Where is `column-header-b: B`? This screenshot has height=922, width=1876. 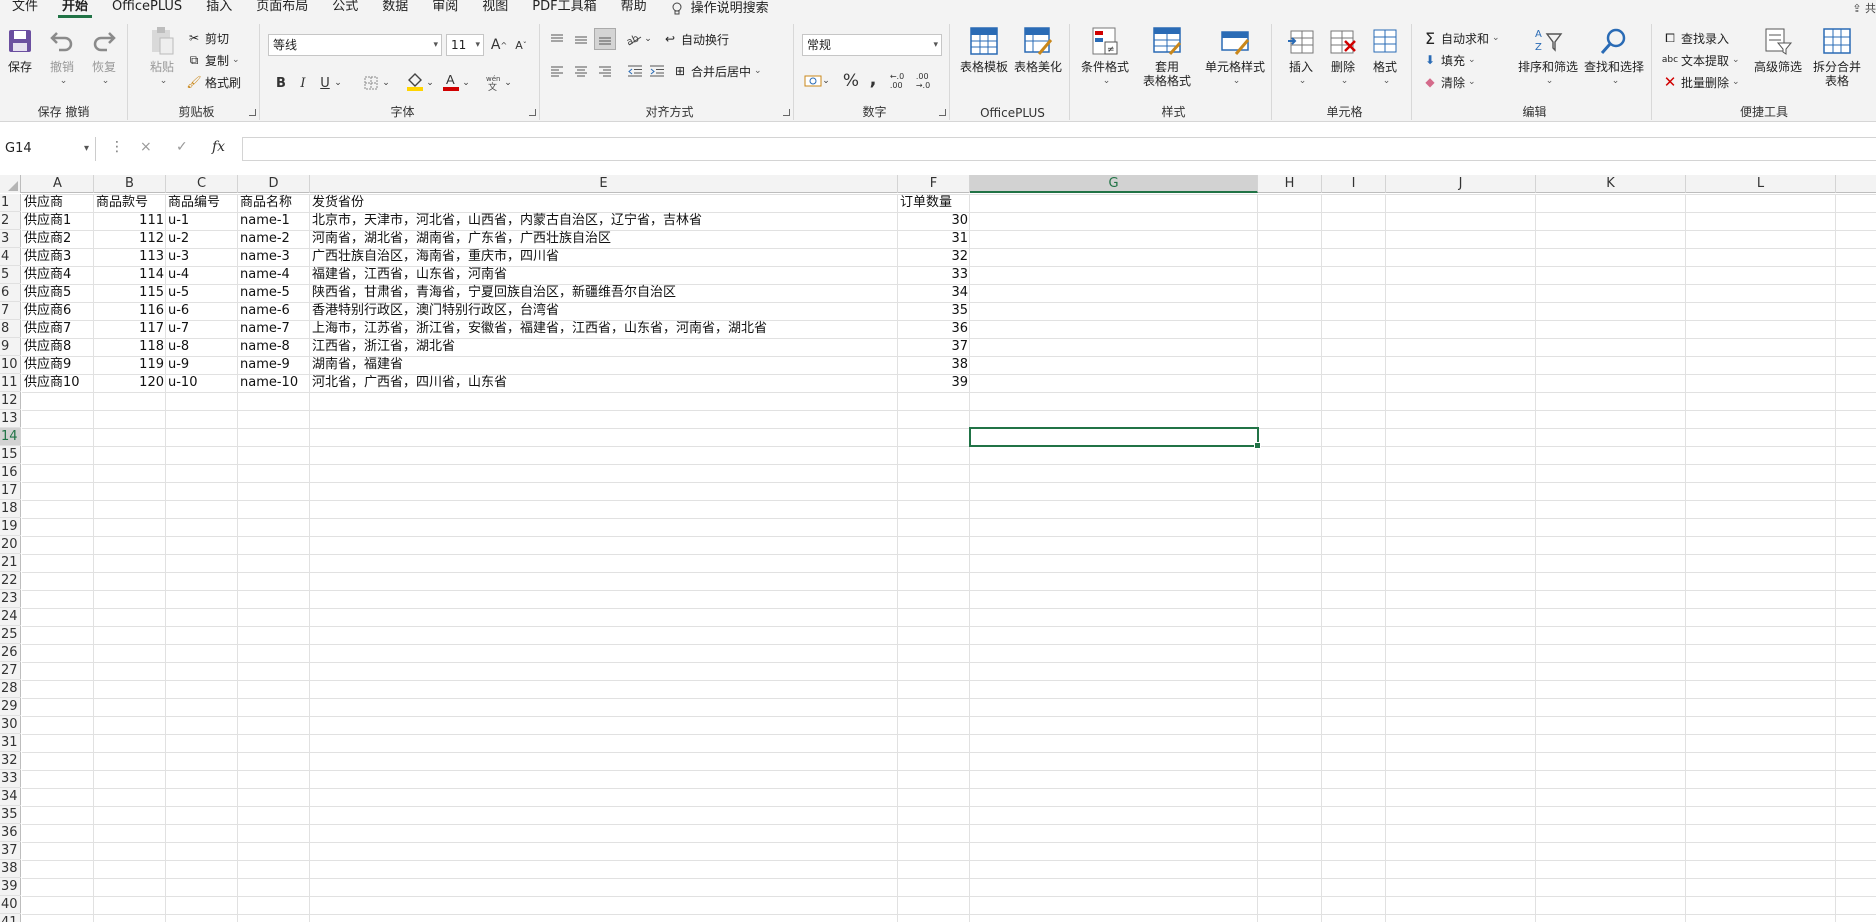
column-header-b: B is located at coordinates (130, 184).